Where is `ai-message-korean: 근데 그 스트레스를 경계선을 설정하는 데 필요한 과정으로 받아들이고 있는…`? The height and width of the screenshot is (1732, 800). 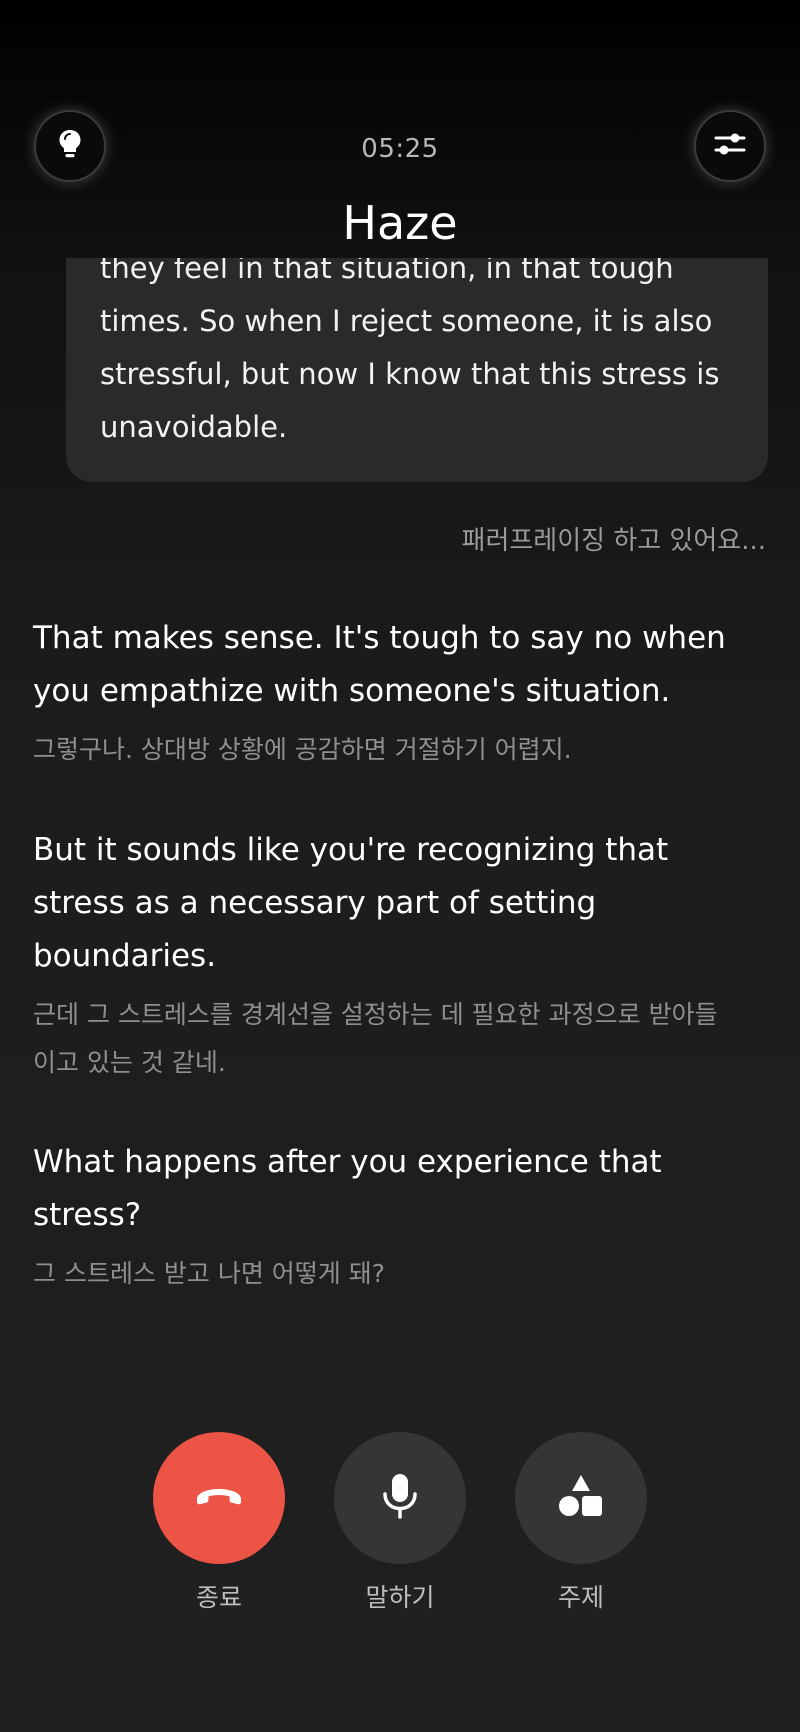
ai-message-korean: 근데 그 스트레스를 경계선을 설정하는 데 필요한 과정으로 받아들이고 있는… is located at coordinates (375, 1038).